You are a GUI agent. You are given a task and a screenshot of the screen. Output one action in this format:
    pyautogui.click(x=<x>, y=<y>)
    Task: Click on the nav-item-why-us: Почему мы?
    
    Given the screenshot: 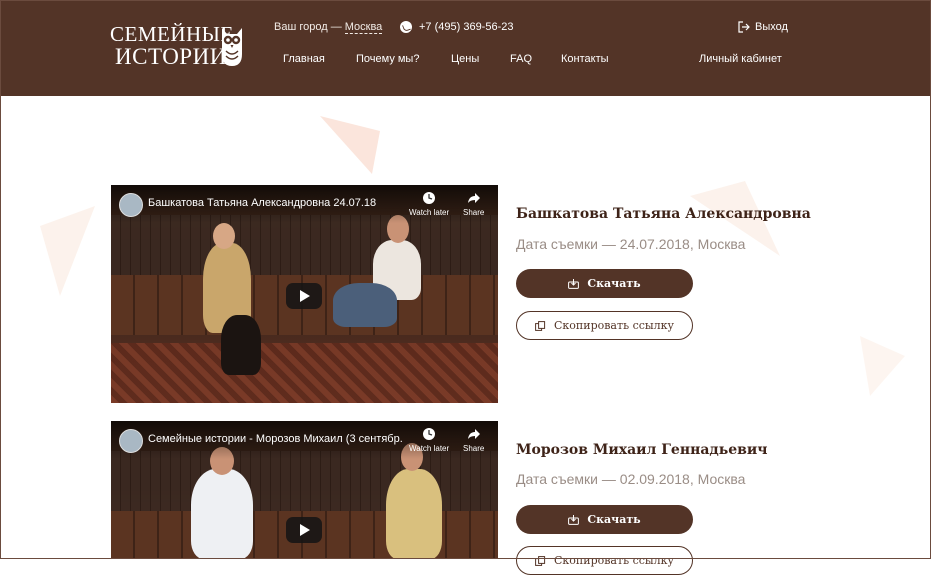 What is the action you would take?
    pyautogui.click(x=387, y=59)
    